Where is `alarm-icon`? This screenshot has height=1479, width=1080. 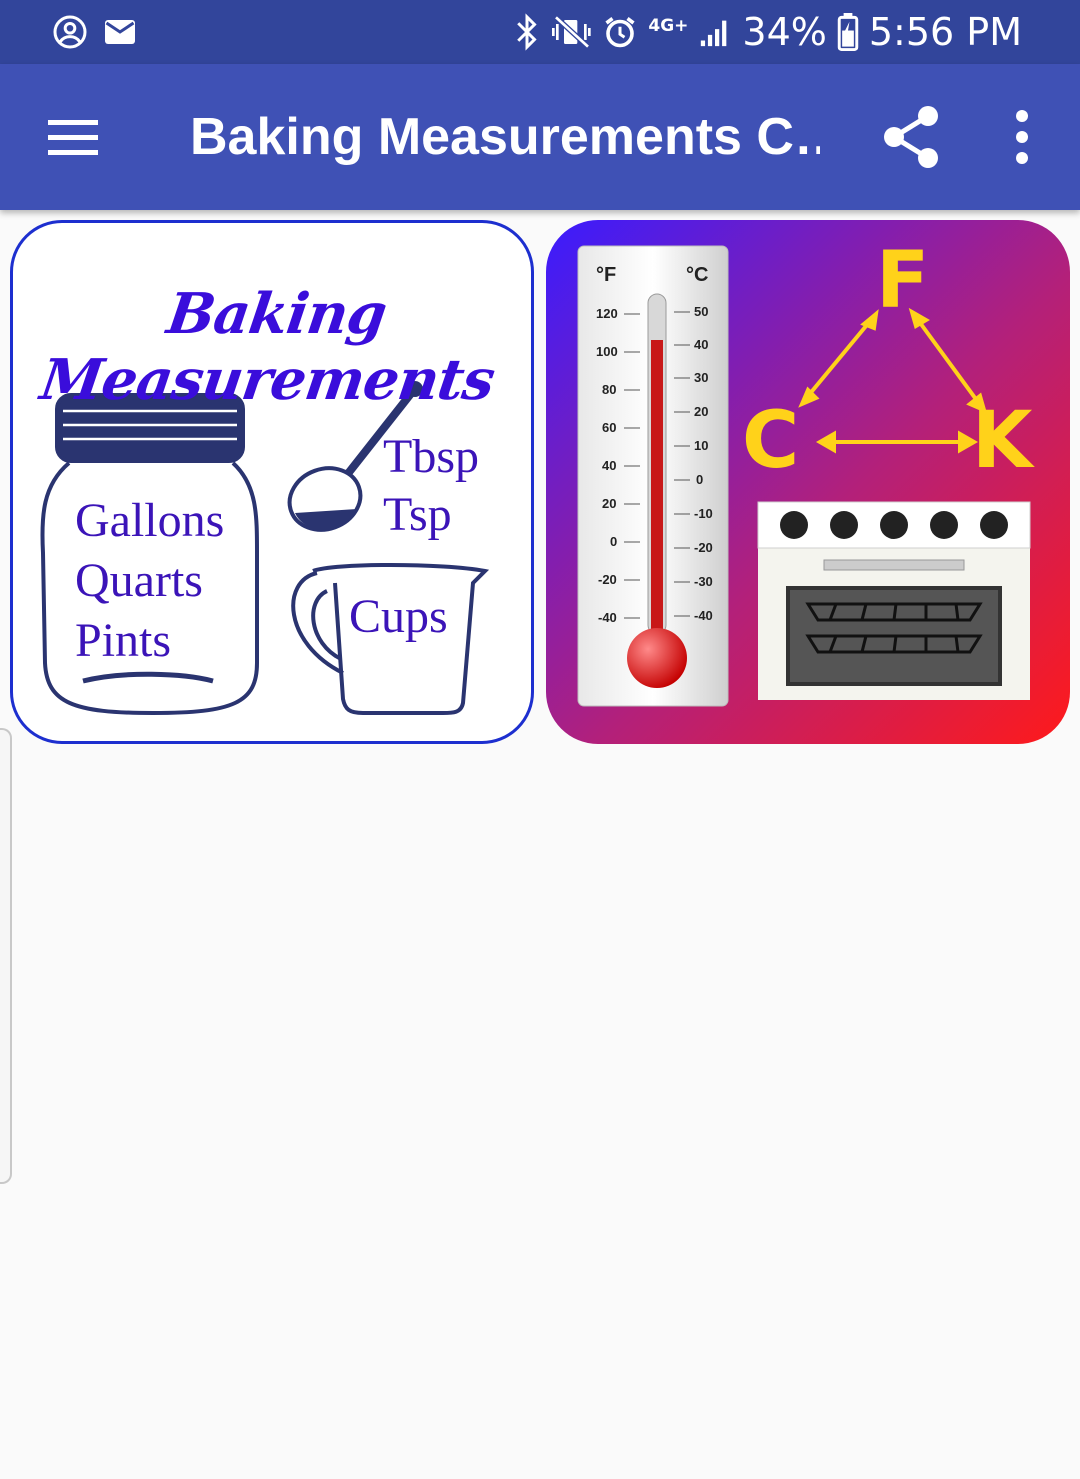 alarm-icon is located at coordinates (620, 32).